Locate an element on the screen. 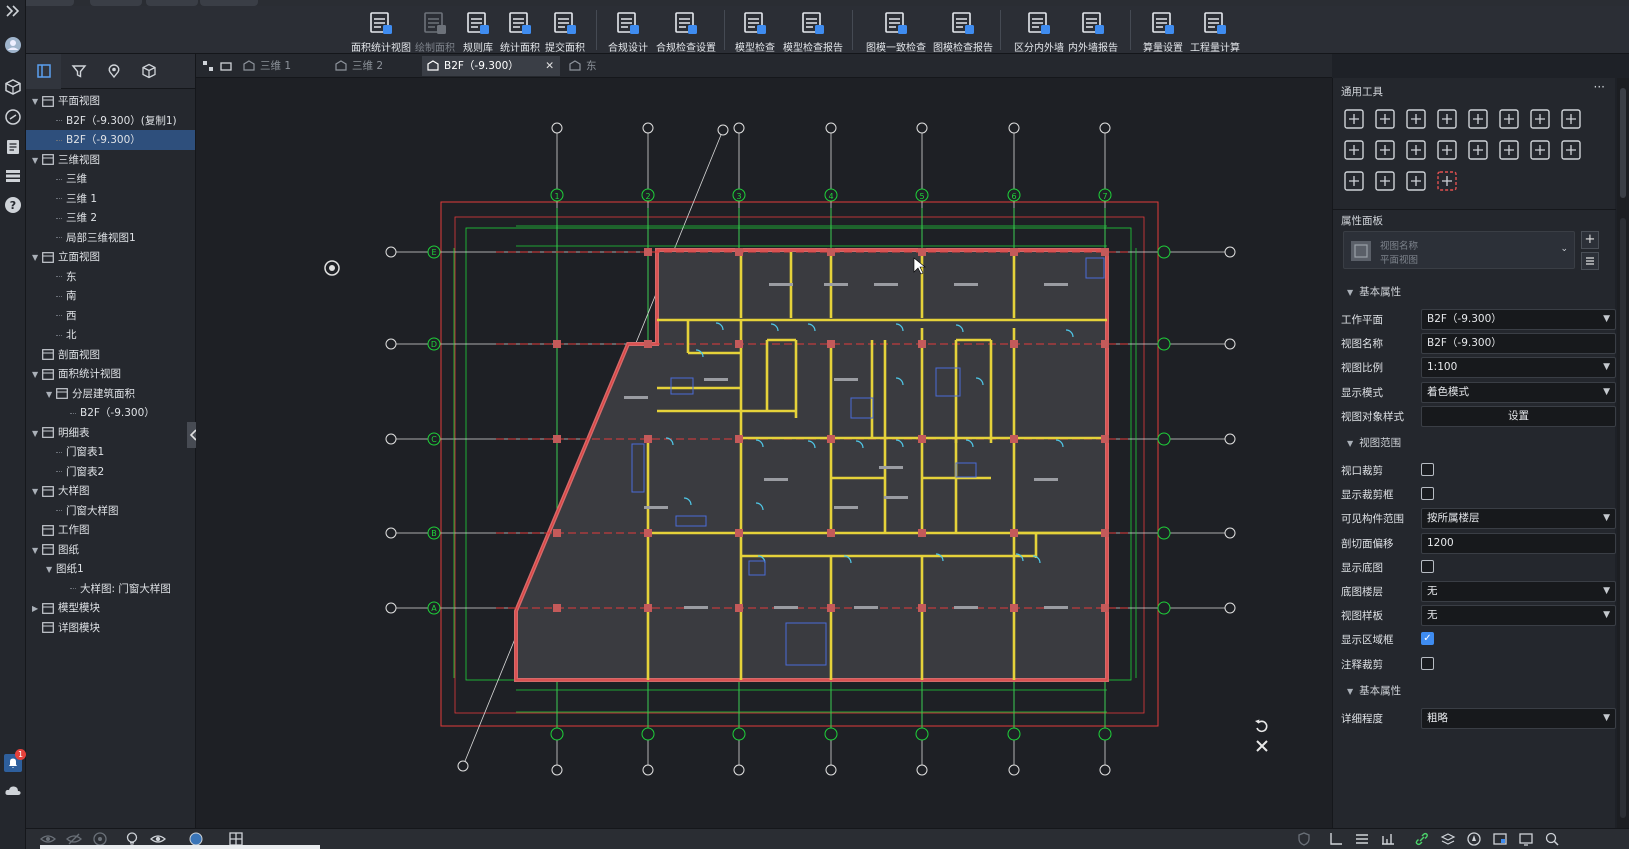 This screenshot has width=1629, height=849. selection-box-icon is located at coordinates (1447, 181).